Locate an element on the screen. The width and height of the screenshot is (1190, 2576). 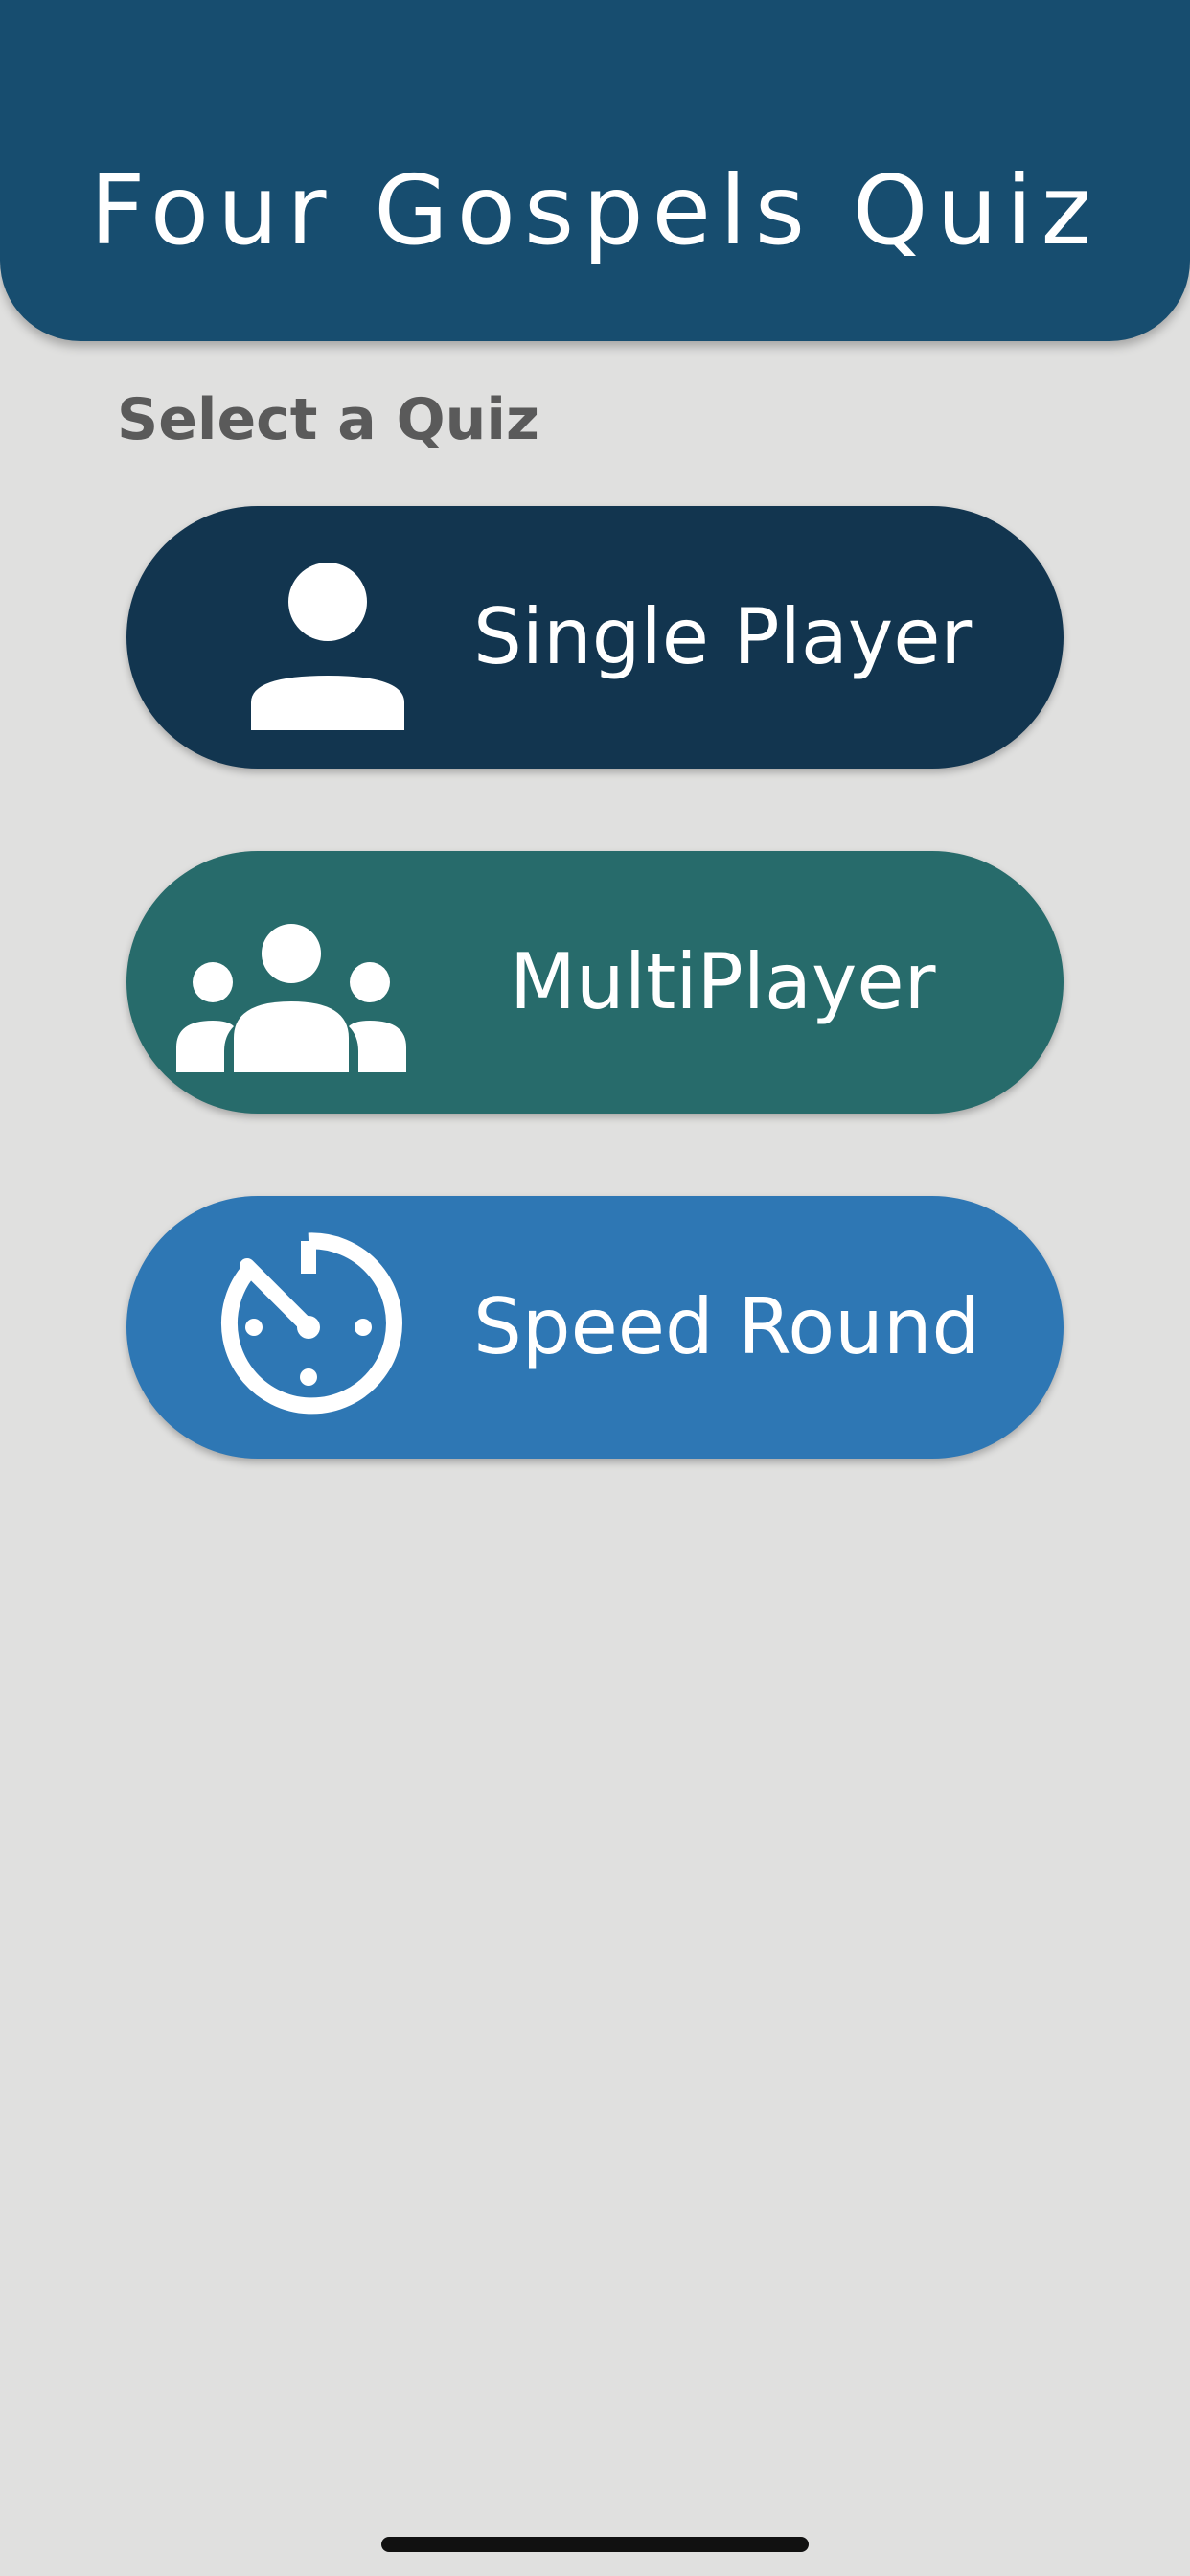
single-player-button: Single Player is located at coordinates (595, 637).